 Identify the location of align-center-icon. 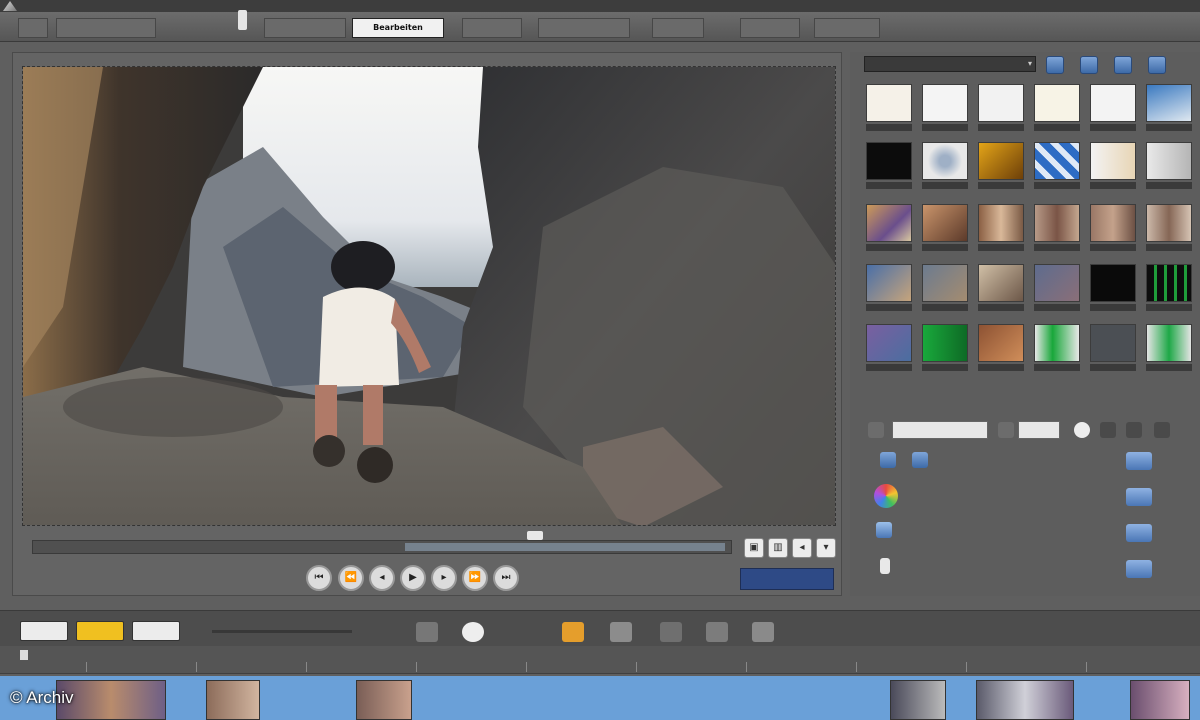
(1134, 430).